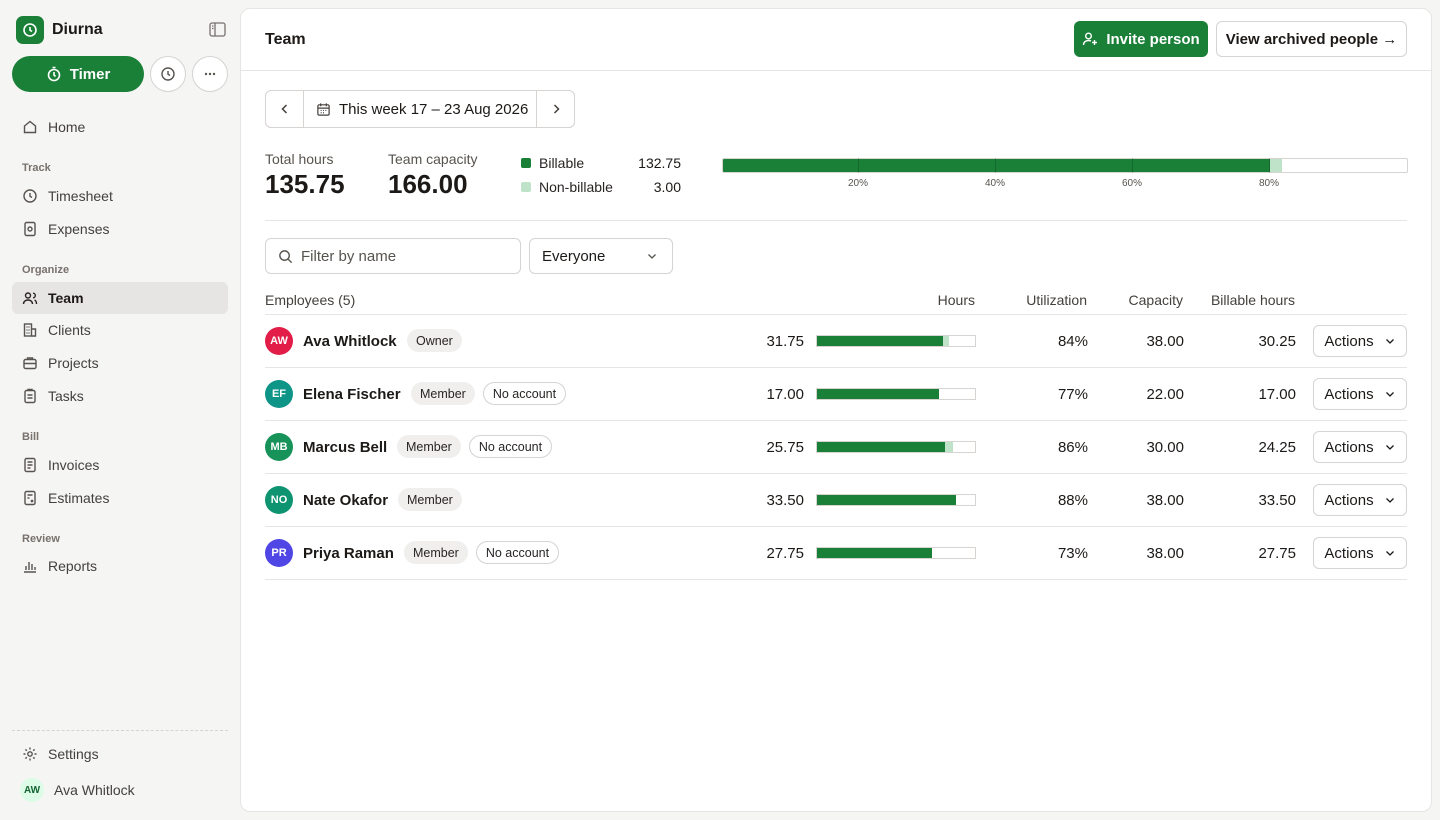 Image resolution: width=1440 pixels, height=820 pixels. What do you see at coordinates (30, 127) in the screenshot?
I see `home-icon` at bounding box center [30, 127].